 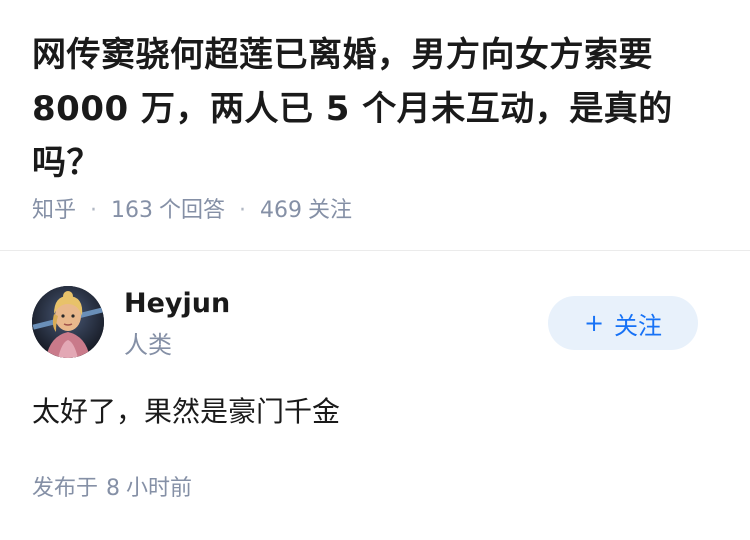 What do you see at coordinates (148, 345) in the screenshot?
I see `author-headline: 人类` at bounding box center [148, 345].